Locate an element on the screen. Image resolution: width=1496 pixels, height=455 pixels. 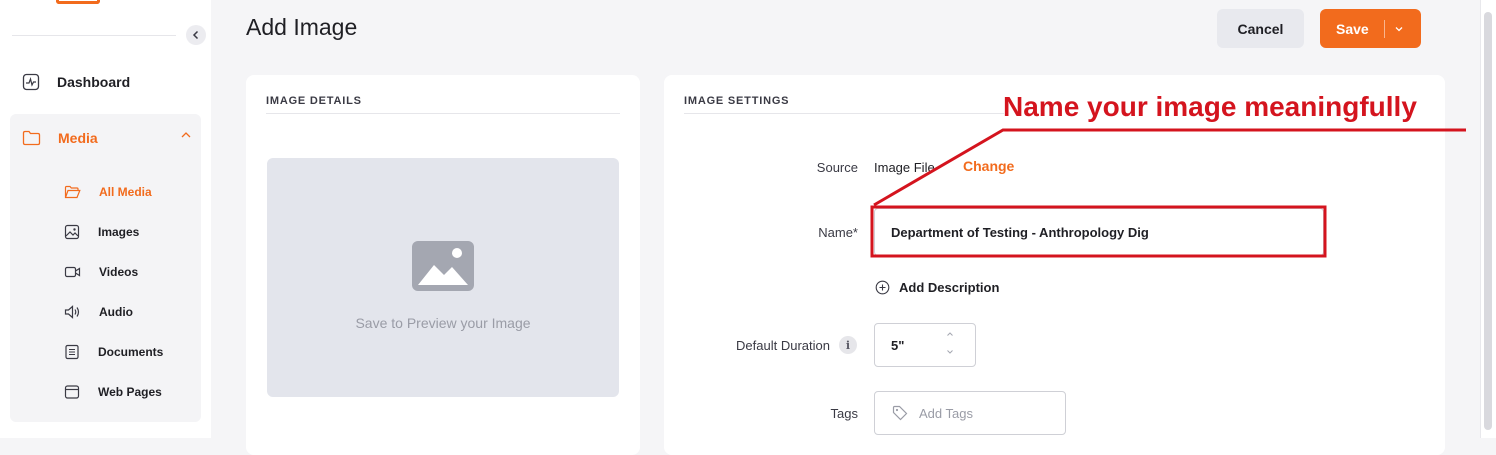
name-field is located at coordinates (1099, 232).